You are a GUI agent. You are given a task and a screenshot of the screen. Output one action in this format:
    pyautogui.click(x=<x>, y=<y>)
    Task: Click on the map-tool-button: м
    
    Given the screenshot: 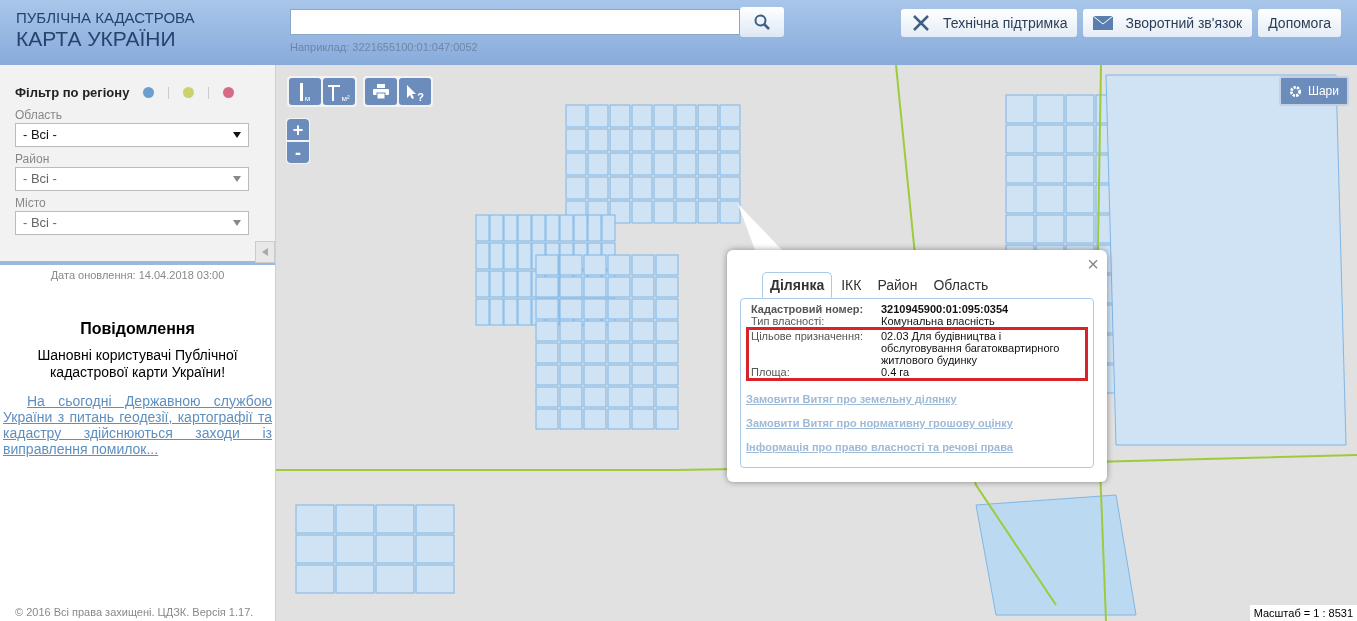 What is the action you would take?
    pyautogui.click(x=305, y=91)
    